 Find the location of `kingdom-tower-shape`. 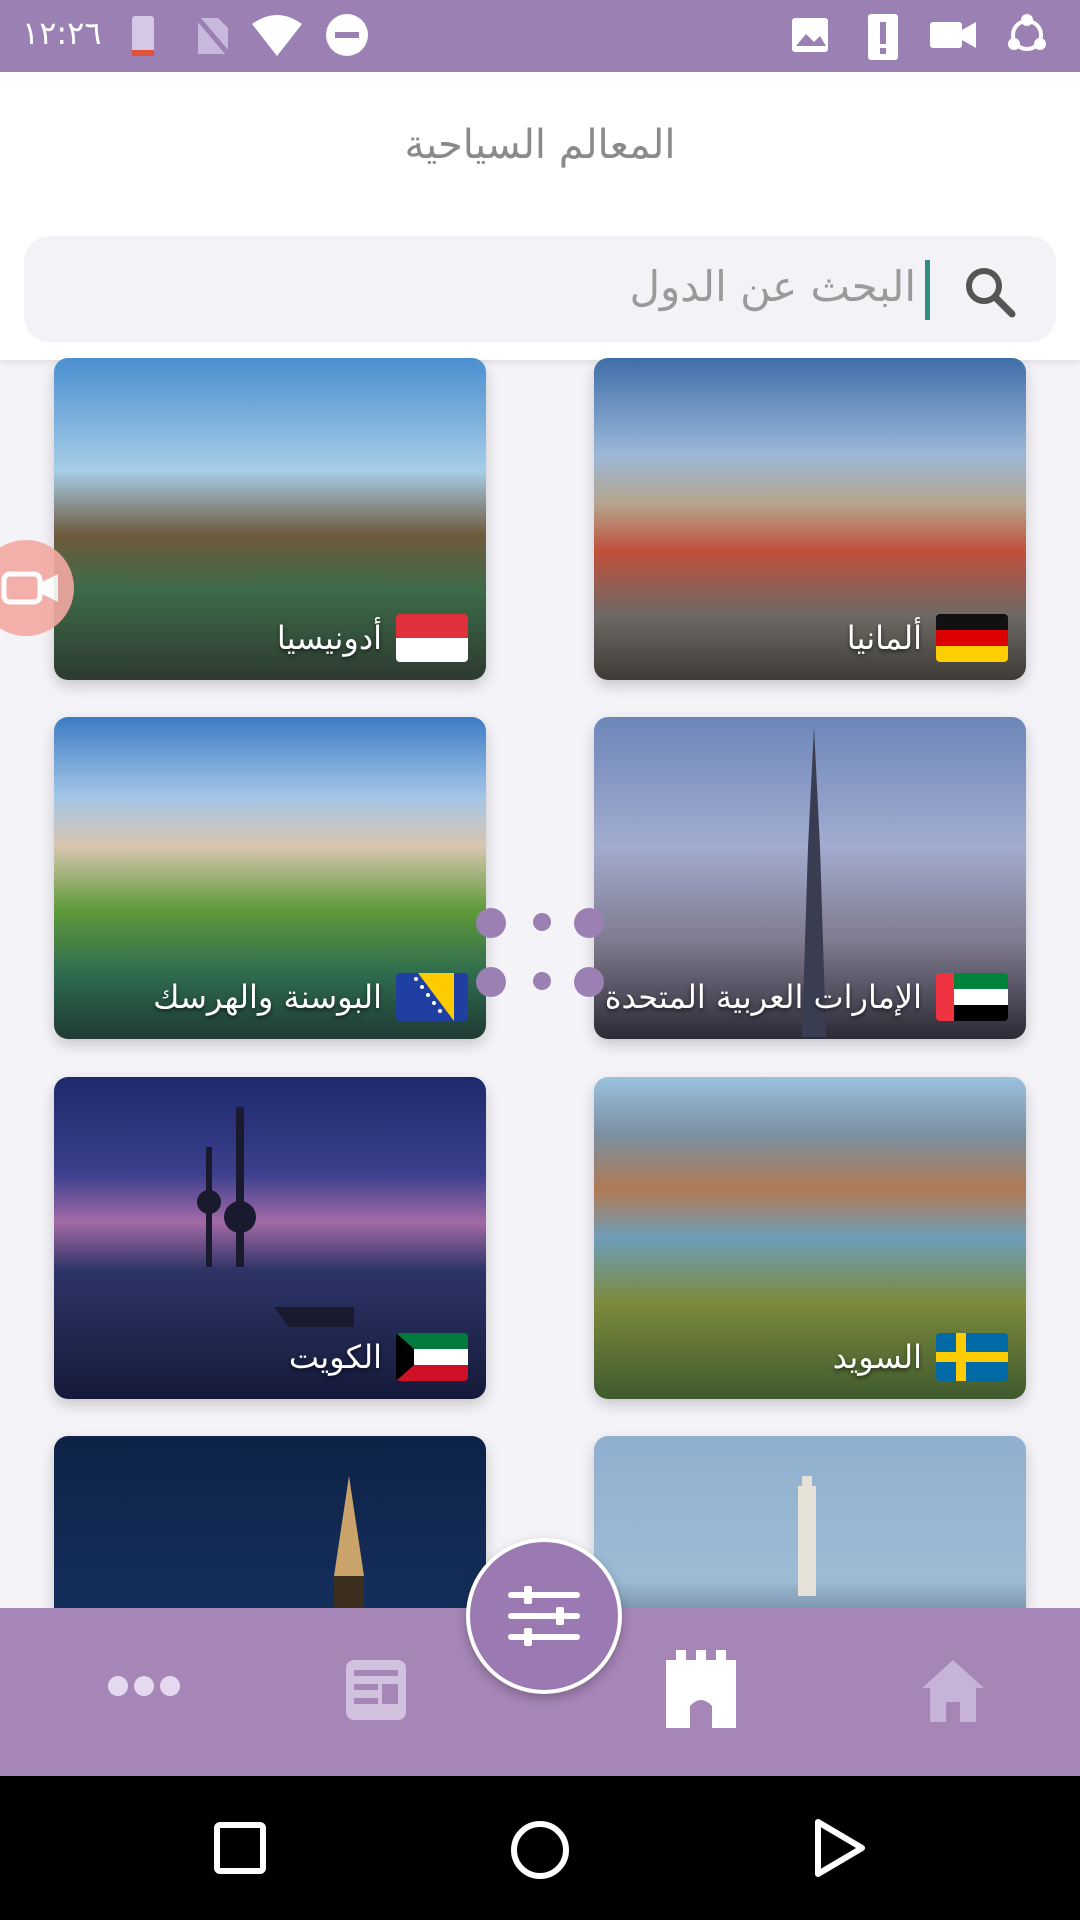

kingdom-tower-shape is located at coordinates (349, 1542).